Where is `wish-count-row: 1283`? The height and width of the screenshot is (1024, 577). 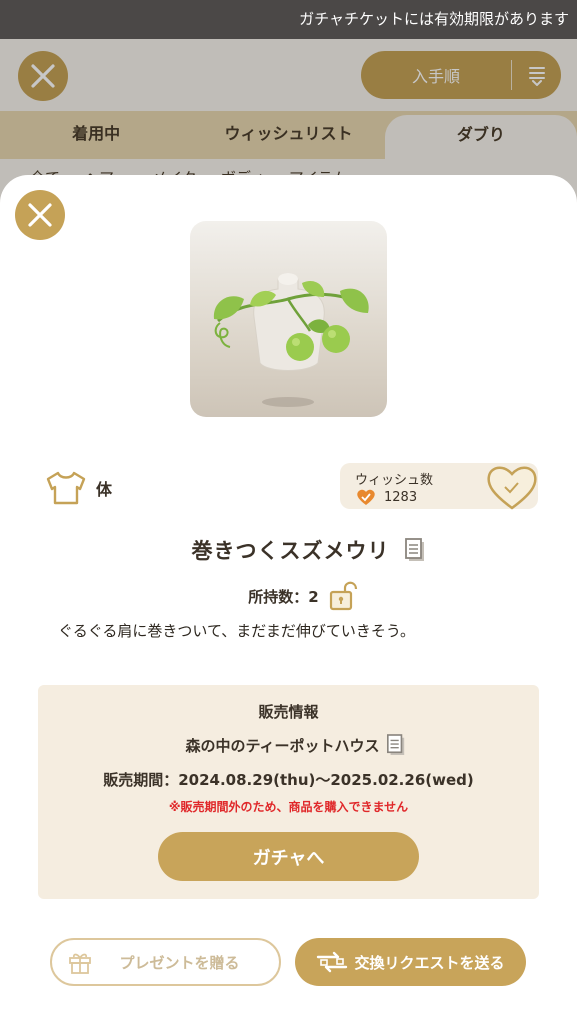 wish-count-row: 1283 is located at coordinates (386, 497).